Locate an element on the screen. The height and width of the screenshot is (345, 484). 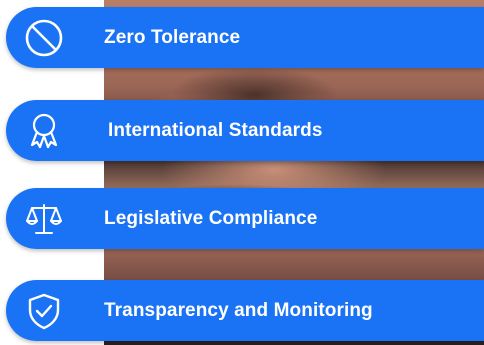
shield-check-icon is located at coordinates (44, 311).